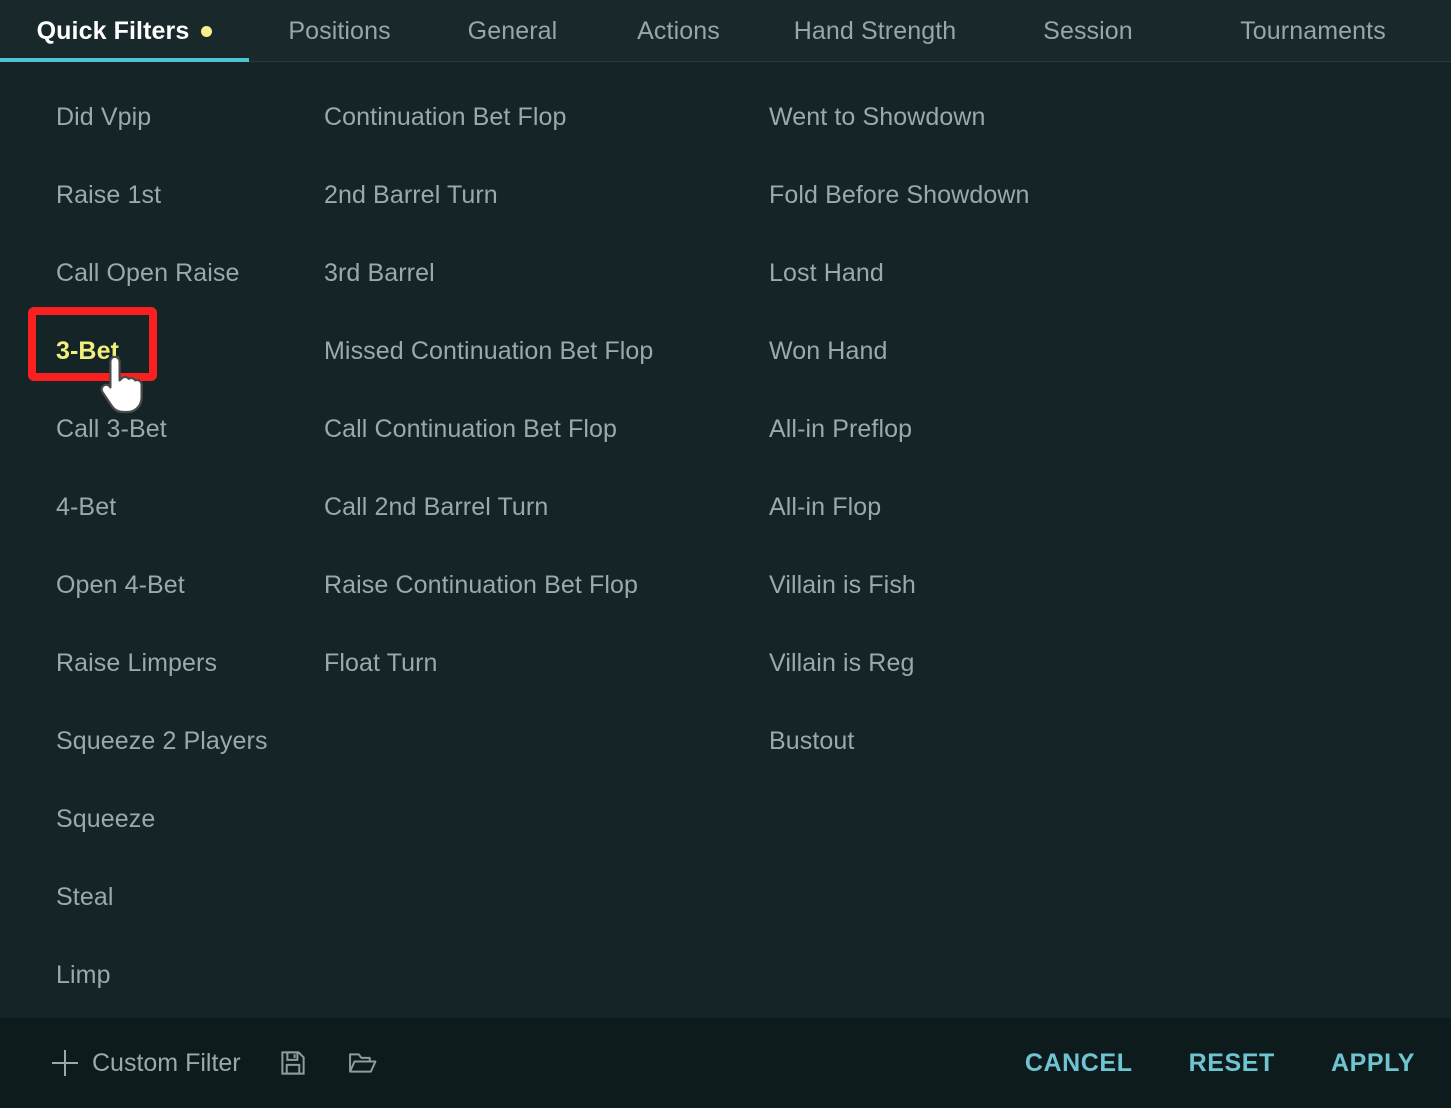  Describe the element at coordinates (1011, 429) in the screenshot. I see `filter-item-all-in-preflop: All-in Preflop` at that location.